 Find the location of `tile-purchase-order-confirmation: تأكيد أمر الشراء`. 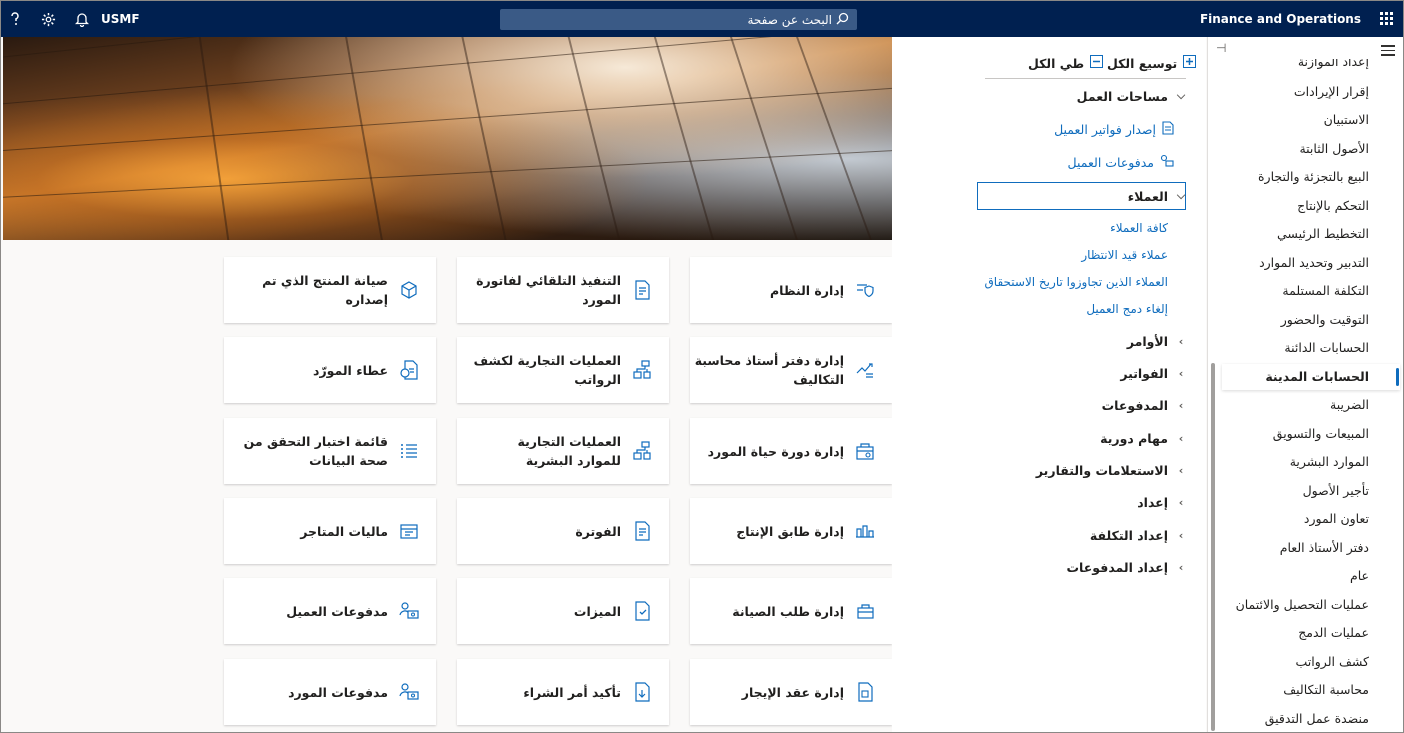

tile-purchase-order-confirmation: تأكيد أمر الشراء is located at coordinates (563, 692).